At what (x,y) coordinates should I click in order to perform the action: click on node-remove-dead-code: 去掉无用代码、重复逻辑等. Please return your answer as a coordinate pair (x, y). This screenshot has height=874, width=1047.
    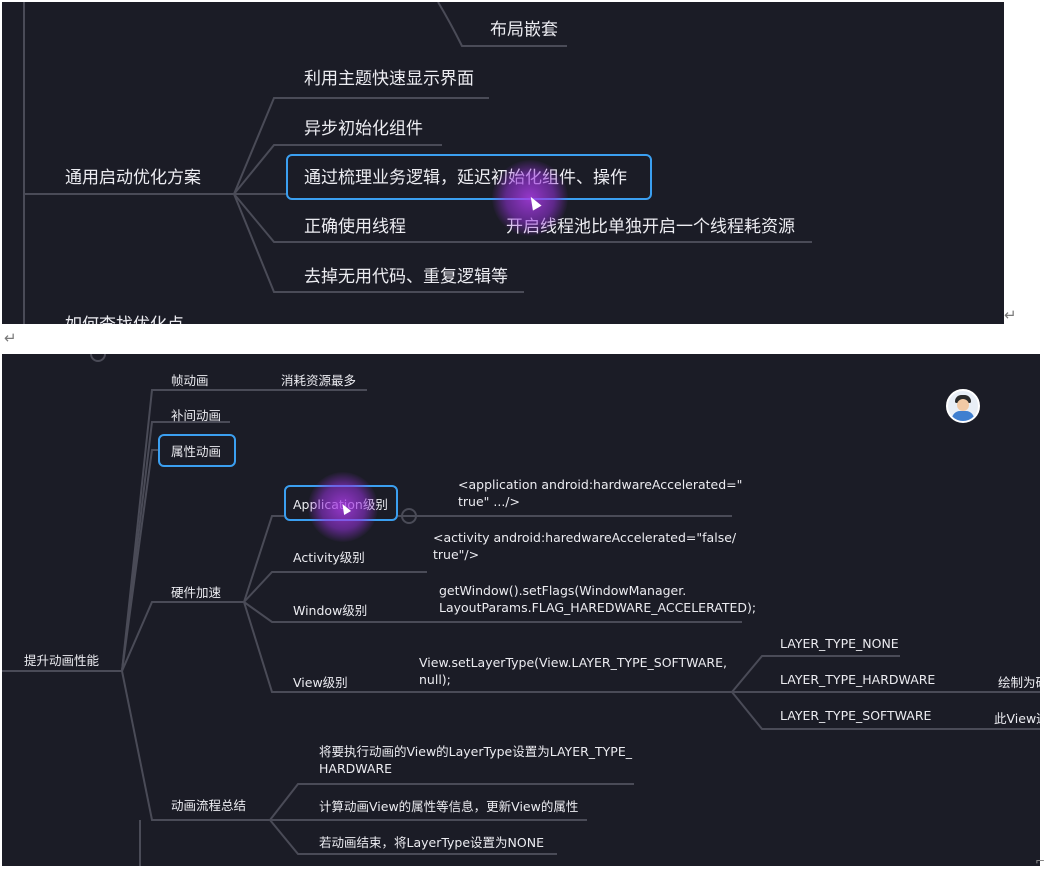
    Looking at the image, I should click on (406, 274).